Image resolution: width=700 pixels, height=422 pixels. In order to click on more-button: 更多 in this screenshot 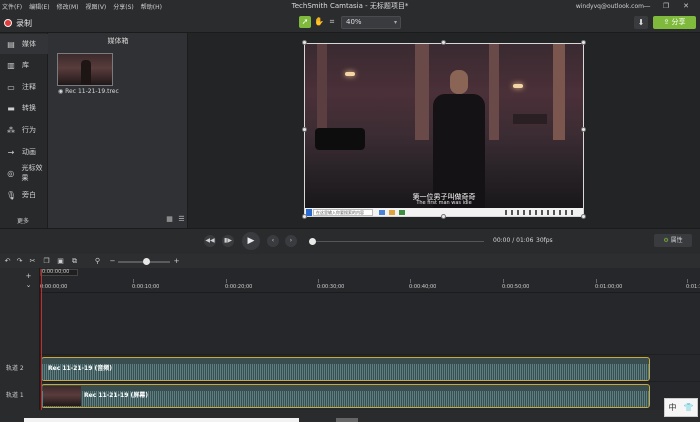, I will do `click(23, 220)`.